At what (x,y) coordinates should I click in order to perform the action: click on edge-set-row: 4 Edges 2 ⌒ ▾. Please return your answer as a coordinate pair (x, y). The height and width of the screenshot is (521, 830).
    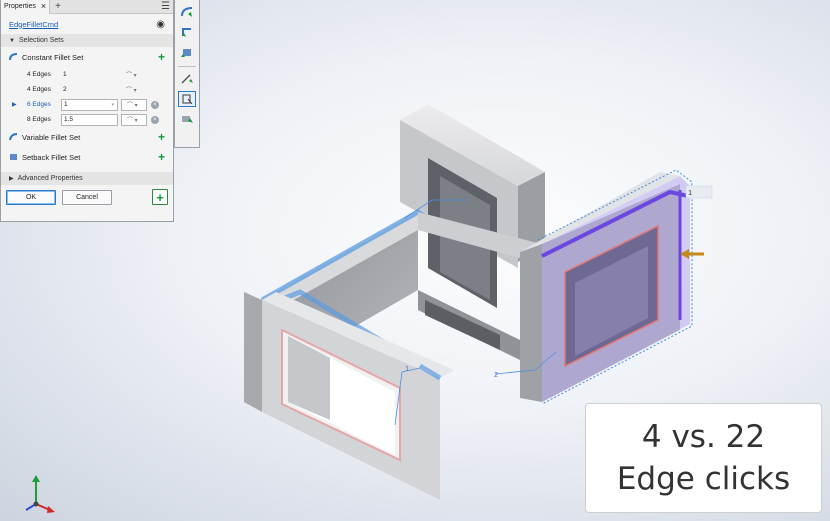
    Looking at the image, I should click on (87, 89).